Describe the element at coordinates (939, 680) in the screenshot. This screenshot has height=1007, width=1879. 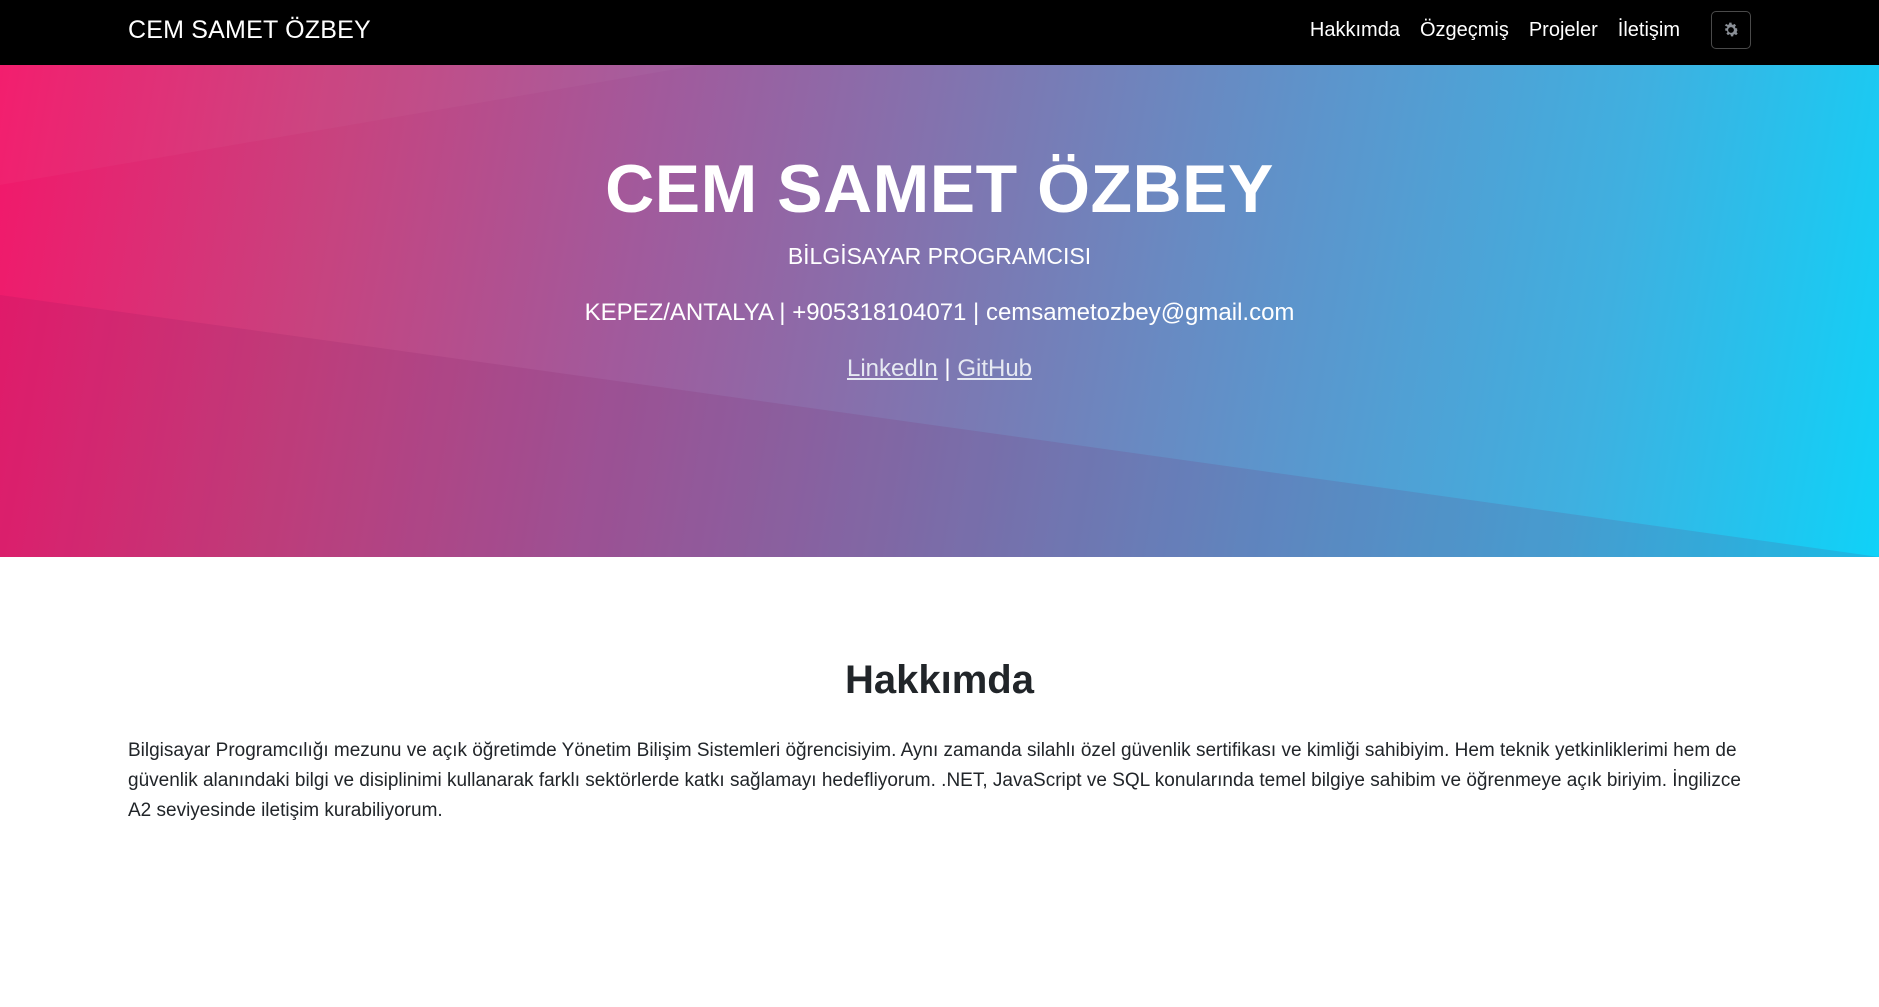
I see `about-title: Hakkımda` at that location.